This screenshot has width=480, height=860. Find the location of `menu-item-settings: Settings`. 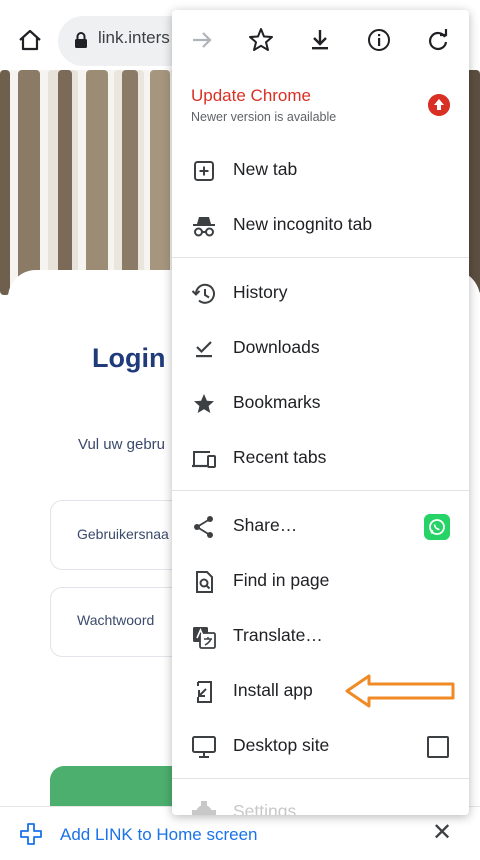

menu-item-settings: Settings is located at coordinates (320, 806).